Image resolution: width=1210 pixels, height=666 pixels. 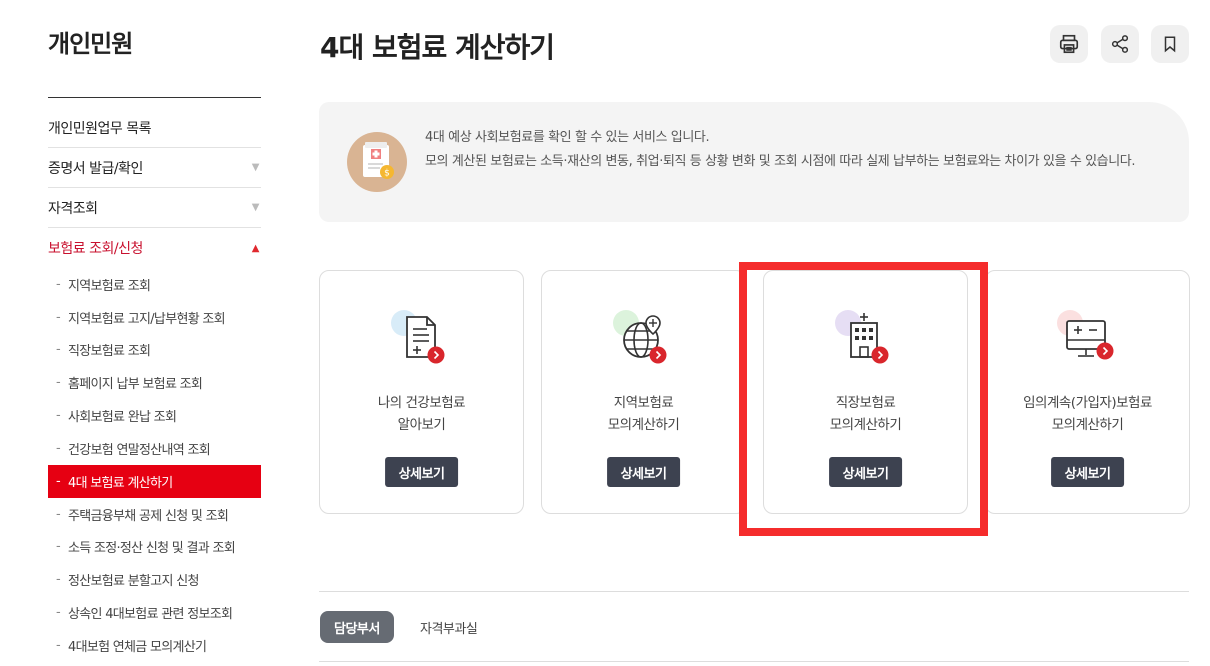 I want to click on submenu-item: - 지역보험료 고지/납부현황 조회, so click(x=154, y=317).